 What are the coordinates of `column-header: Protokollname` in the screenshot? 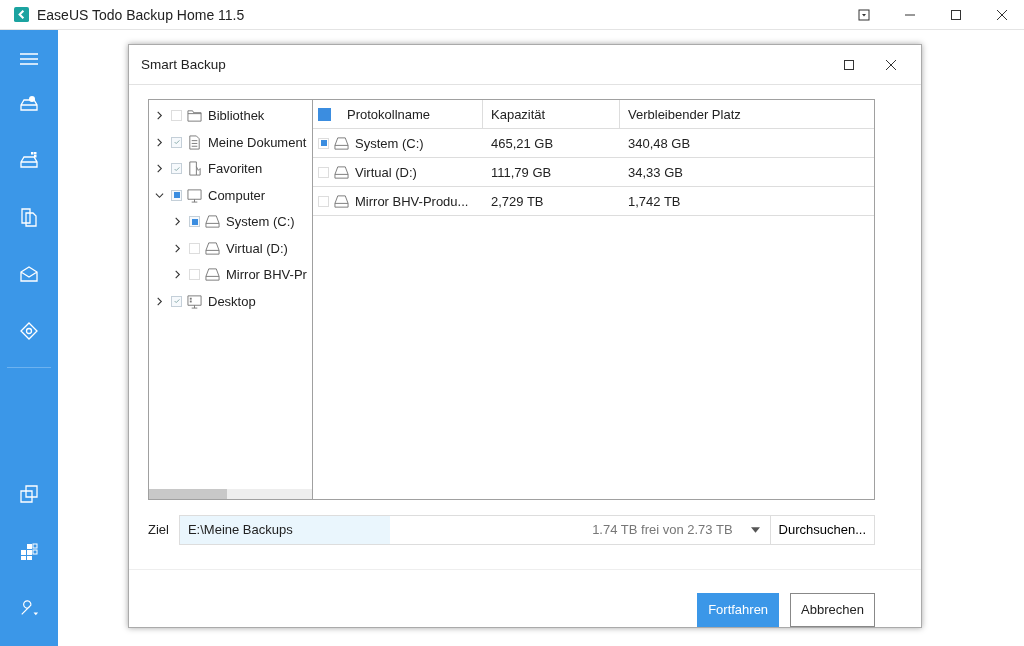 It's located at (389, 114).